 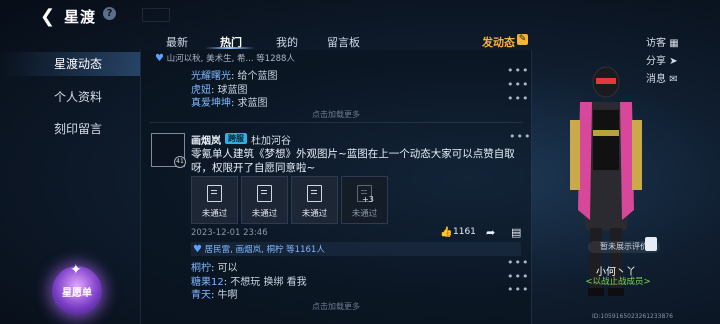 I want to click on comment-row: 真爱坤坤: 求蓝图, so click(x=229, y=101).